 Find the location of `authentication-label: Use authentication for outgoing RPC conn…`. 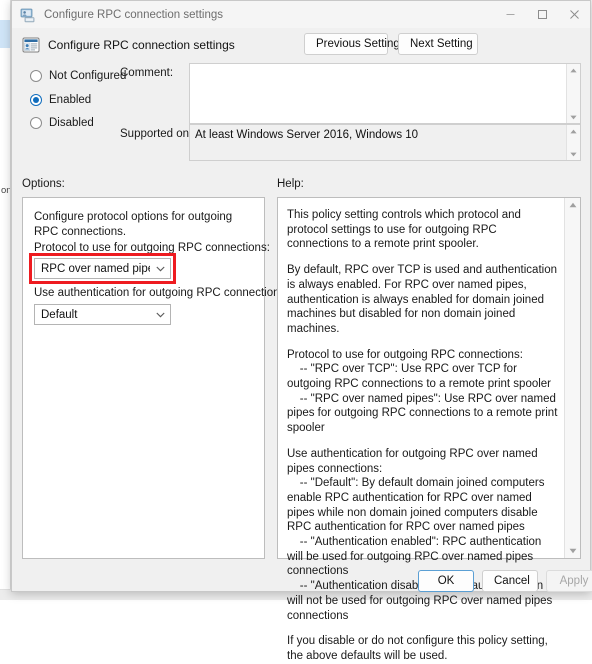

authentication-label: Use authentication for outgoing RPC conn… is located at coordinates (161, 293).